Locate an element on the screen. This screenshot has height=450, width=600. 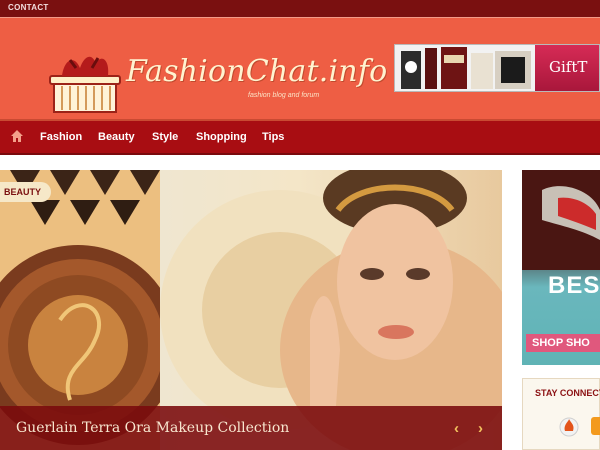
contact-link: CONTACT is located at coordinates (28, 7).